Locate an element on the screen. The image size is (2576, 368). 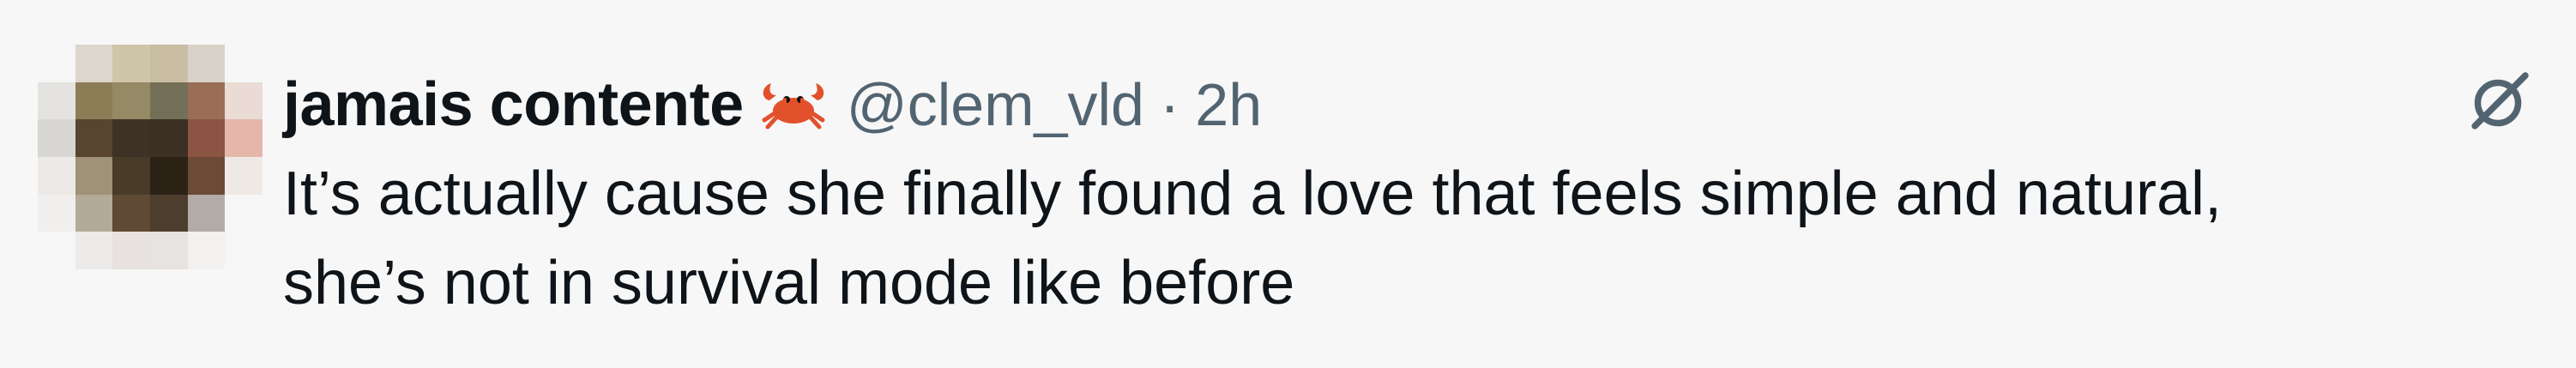
grok-button is located at coordinates (2498, 104).